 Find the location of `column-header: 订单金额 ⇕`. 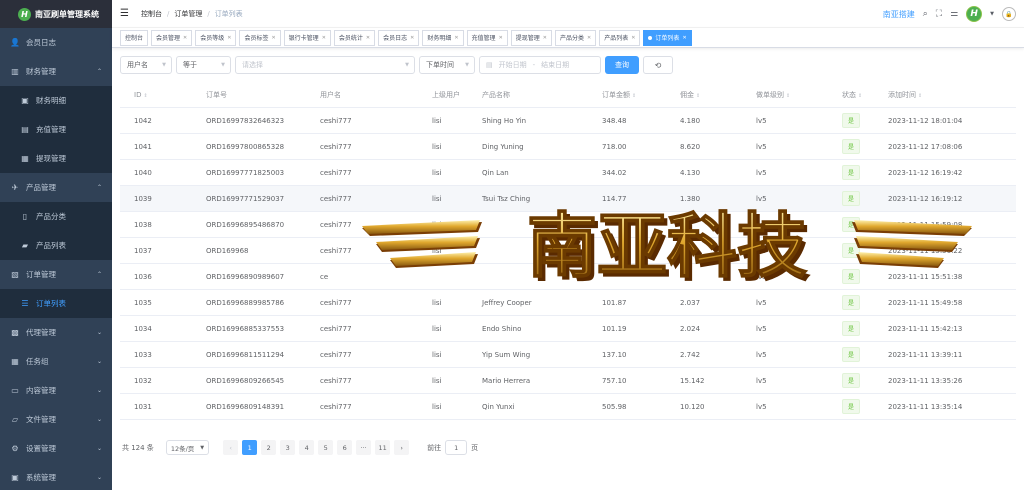

column-header: 订单金额 ⇕ is located at coordinates (619, 95).